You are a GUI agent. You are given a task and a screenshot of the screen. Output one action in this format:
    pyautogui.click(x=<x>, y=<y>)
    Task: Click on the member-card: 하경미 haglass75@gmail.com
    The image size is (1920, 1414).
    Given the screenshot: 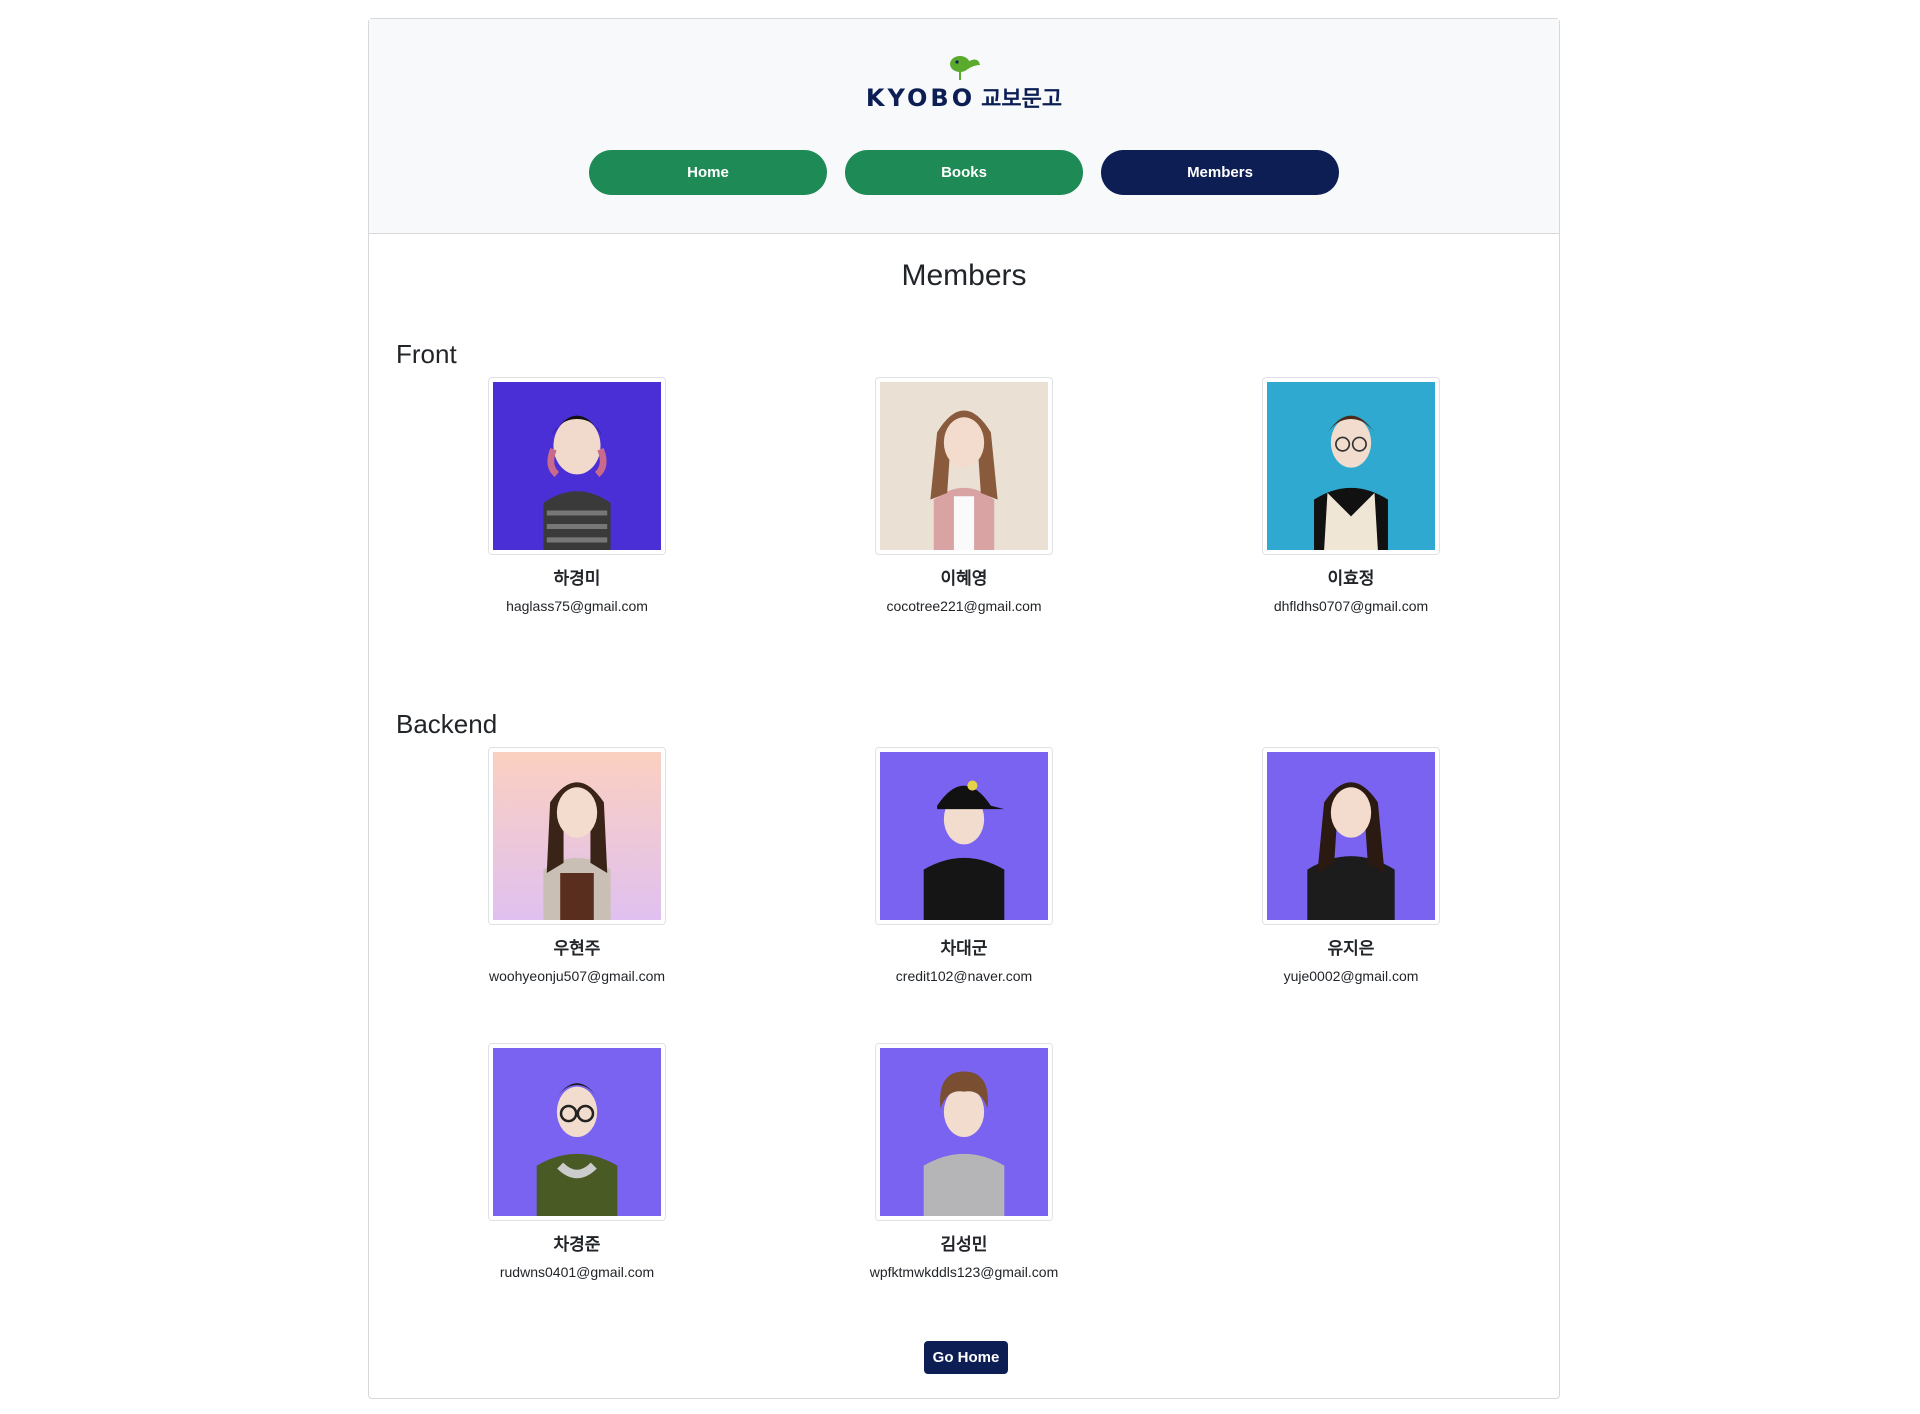 What is the action you would take?
    pyautogui.click(x=577, y=495)
    